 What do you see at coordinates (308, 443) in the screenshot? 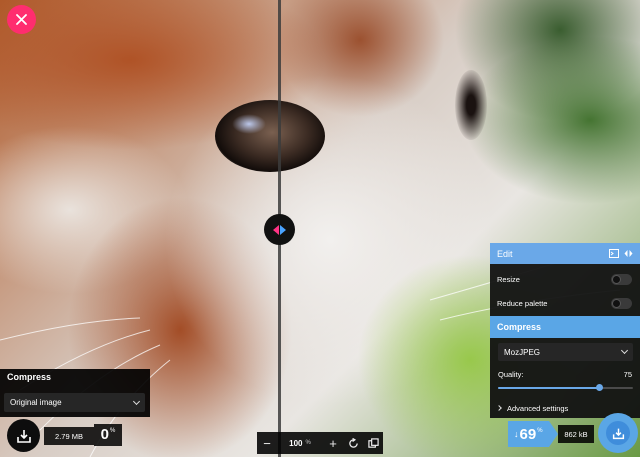
I see `zoom-value-unit: %` at bounding box center [308, 443].